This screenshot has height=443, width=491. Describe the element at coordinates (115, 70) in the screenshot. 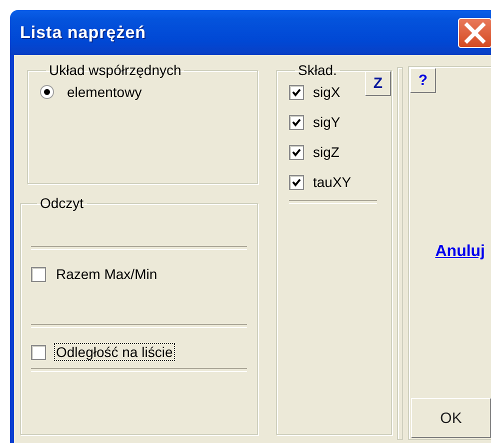

I see `group-title: Układ współrzędnych` at that location.